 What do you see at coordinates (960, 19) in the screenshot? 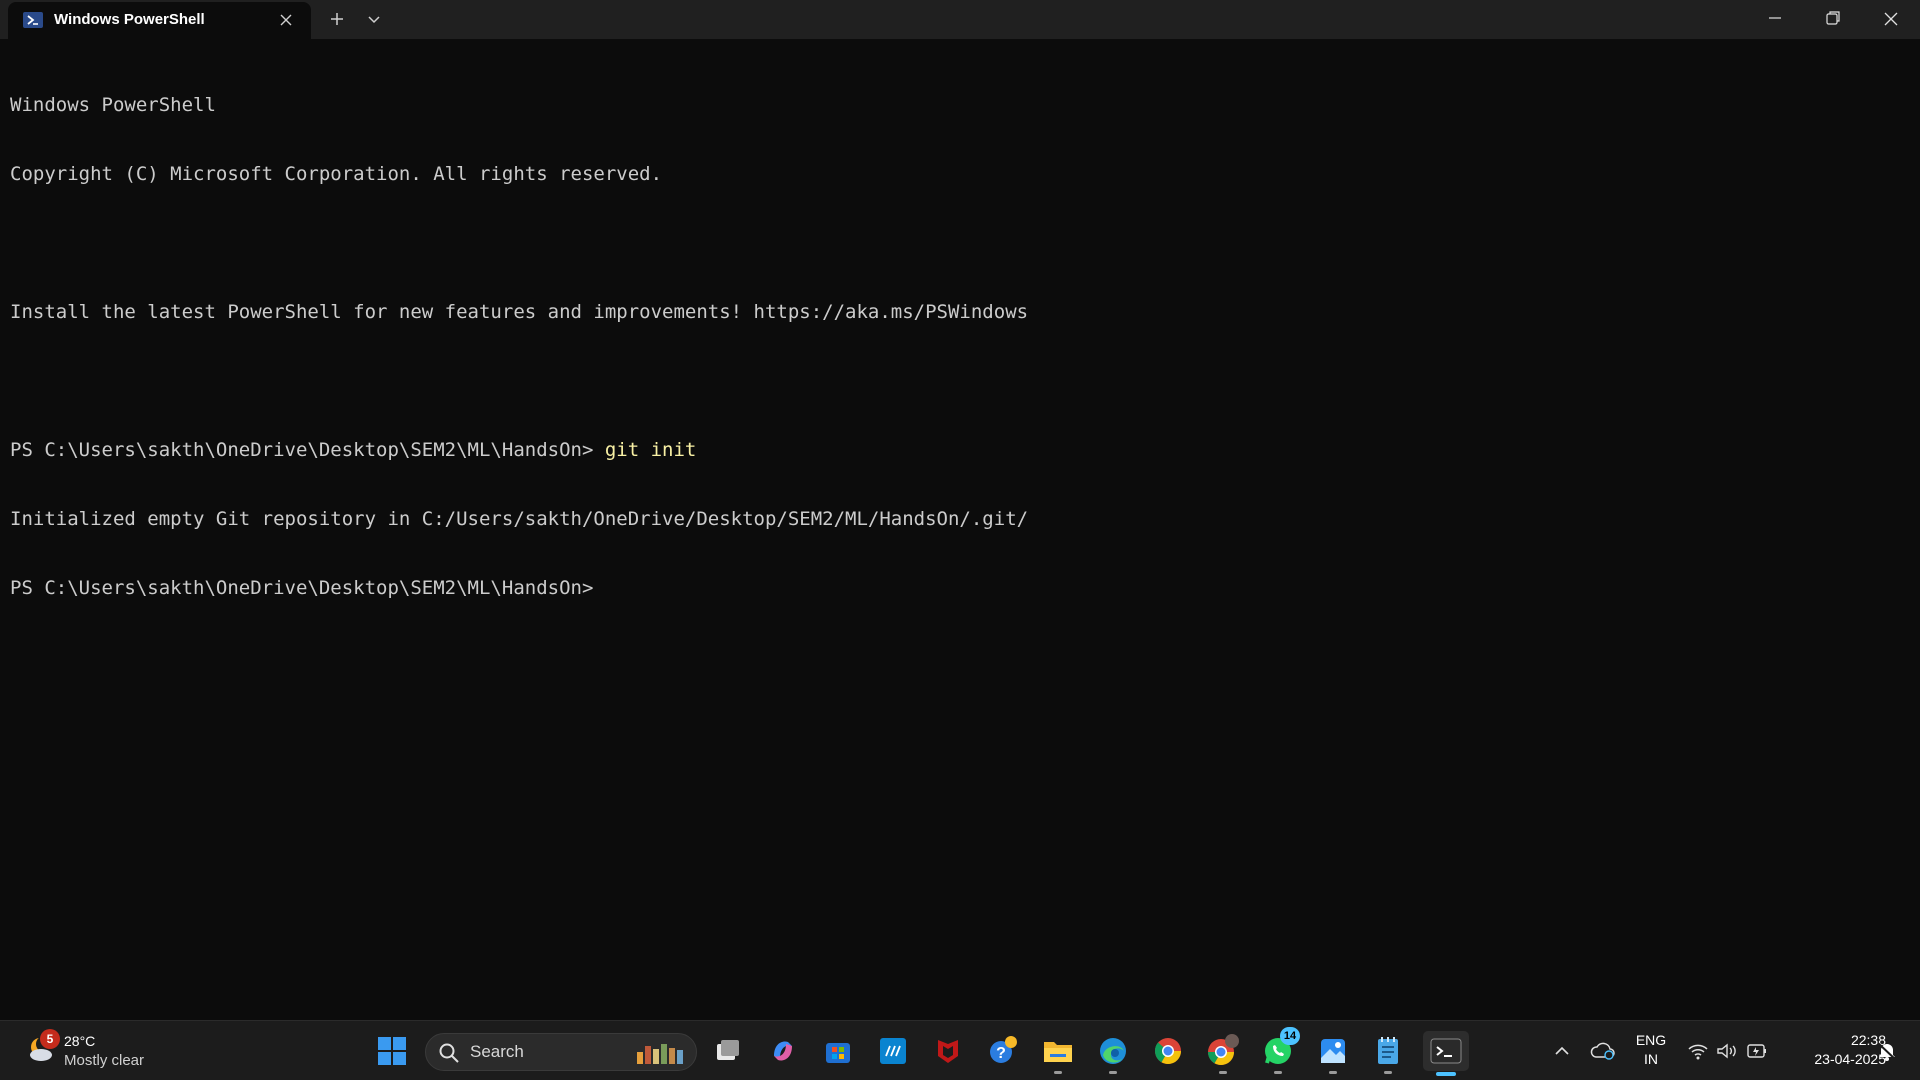
I see `title-bar: Windows PowerShell` at bounding box center [960, 19].